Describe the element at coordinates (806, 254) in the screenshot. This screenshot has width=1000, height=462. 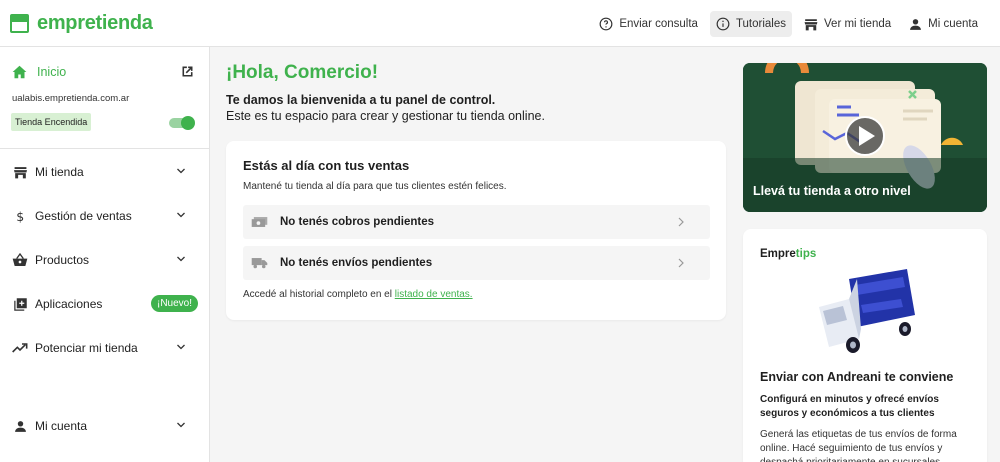
I see `tips-title-accent: tips` at that location.